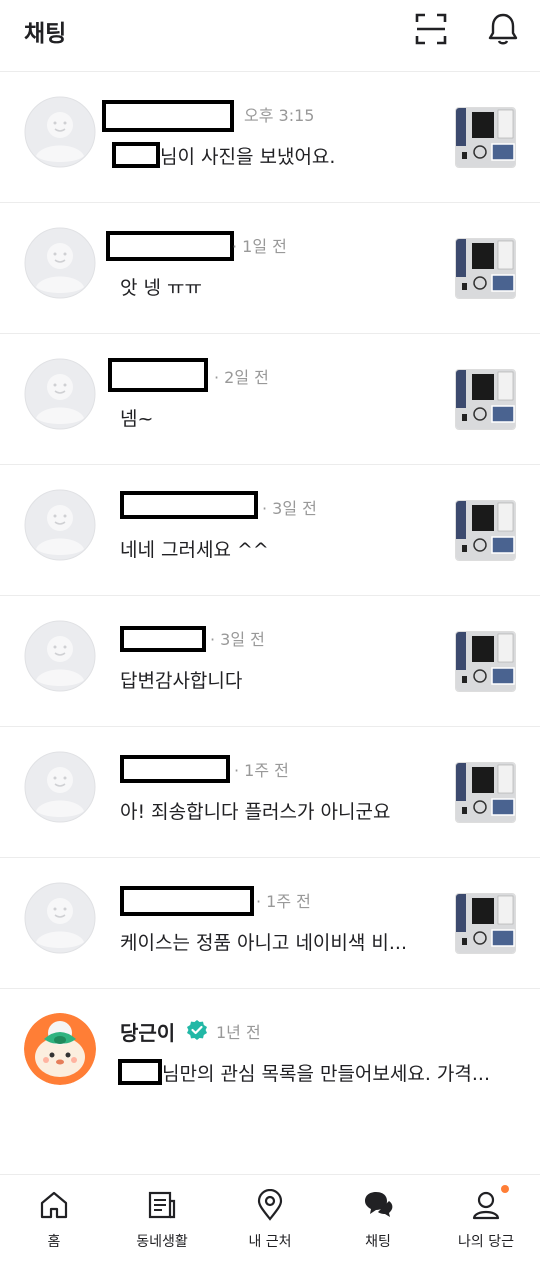 This screenshot has height=1263, width=540. Describe the element at coordinates (270, 1205) in the screenshot. I see `location-pin-icon` at that location.